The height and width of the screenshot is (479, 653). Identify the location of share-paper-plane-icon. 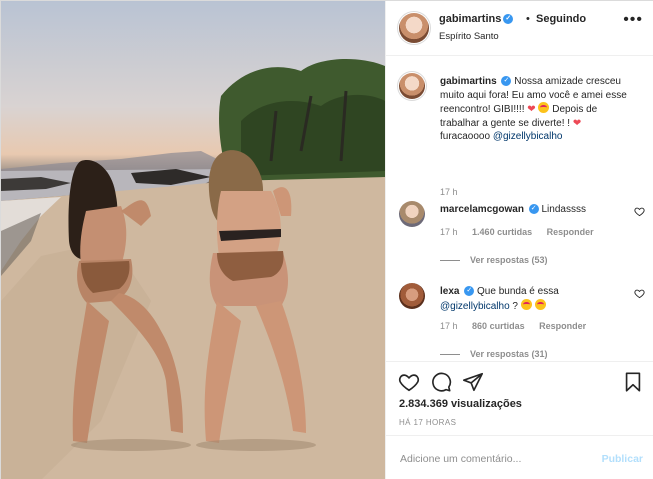
(473, 382).